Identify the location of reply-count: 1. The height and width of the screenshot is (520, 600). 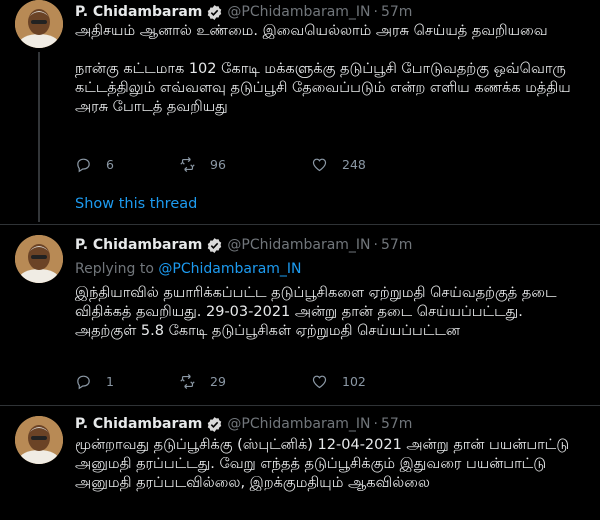
(110, 381).